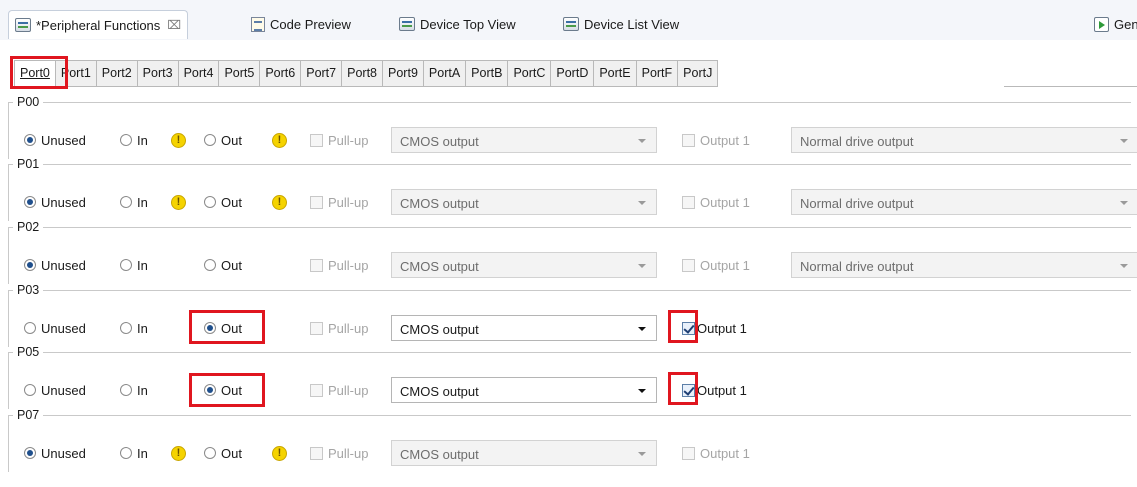  What do you see at coordinates (614, 73) in the screenshot?
I see `tab-porte: PortE` at bounding box center [614, 73].